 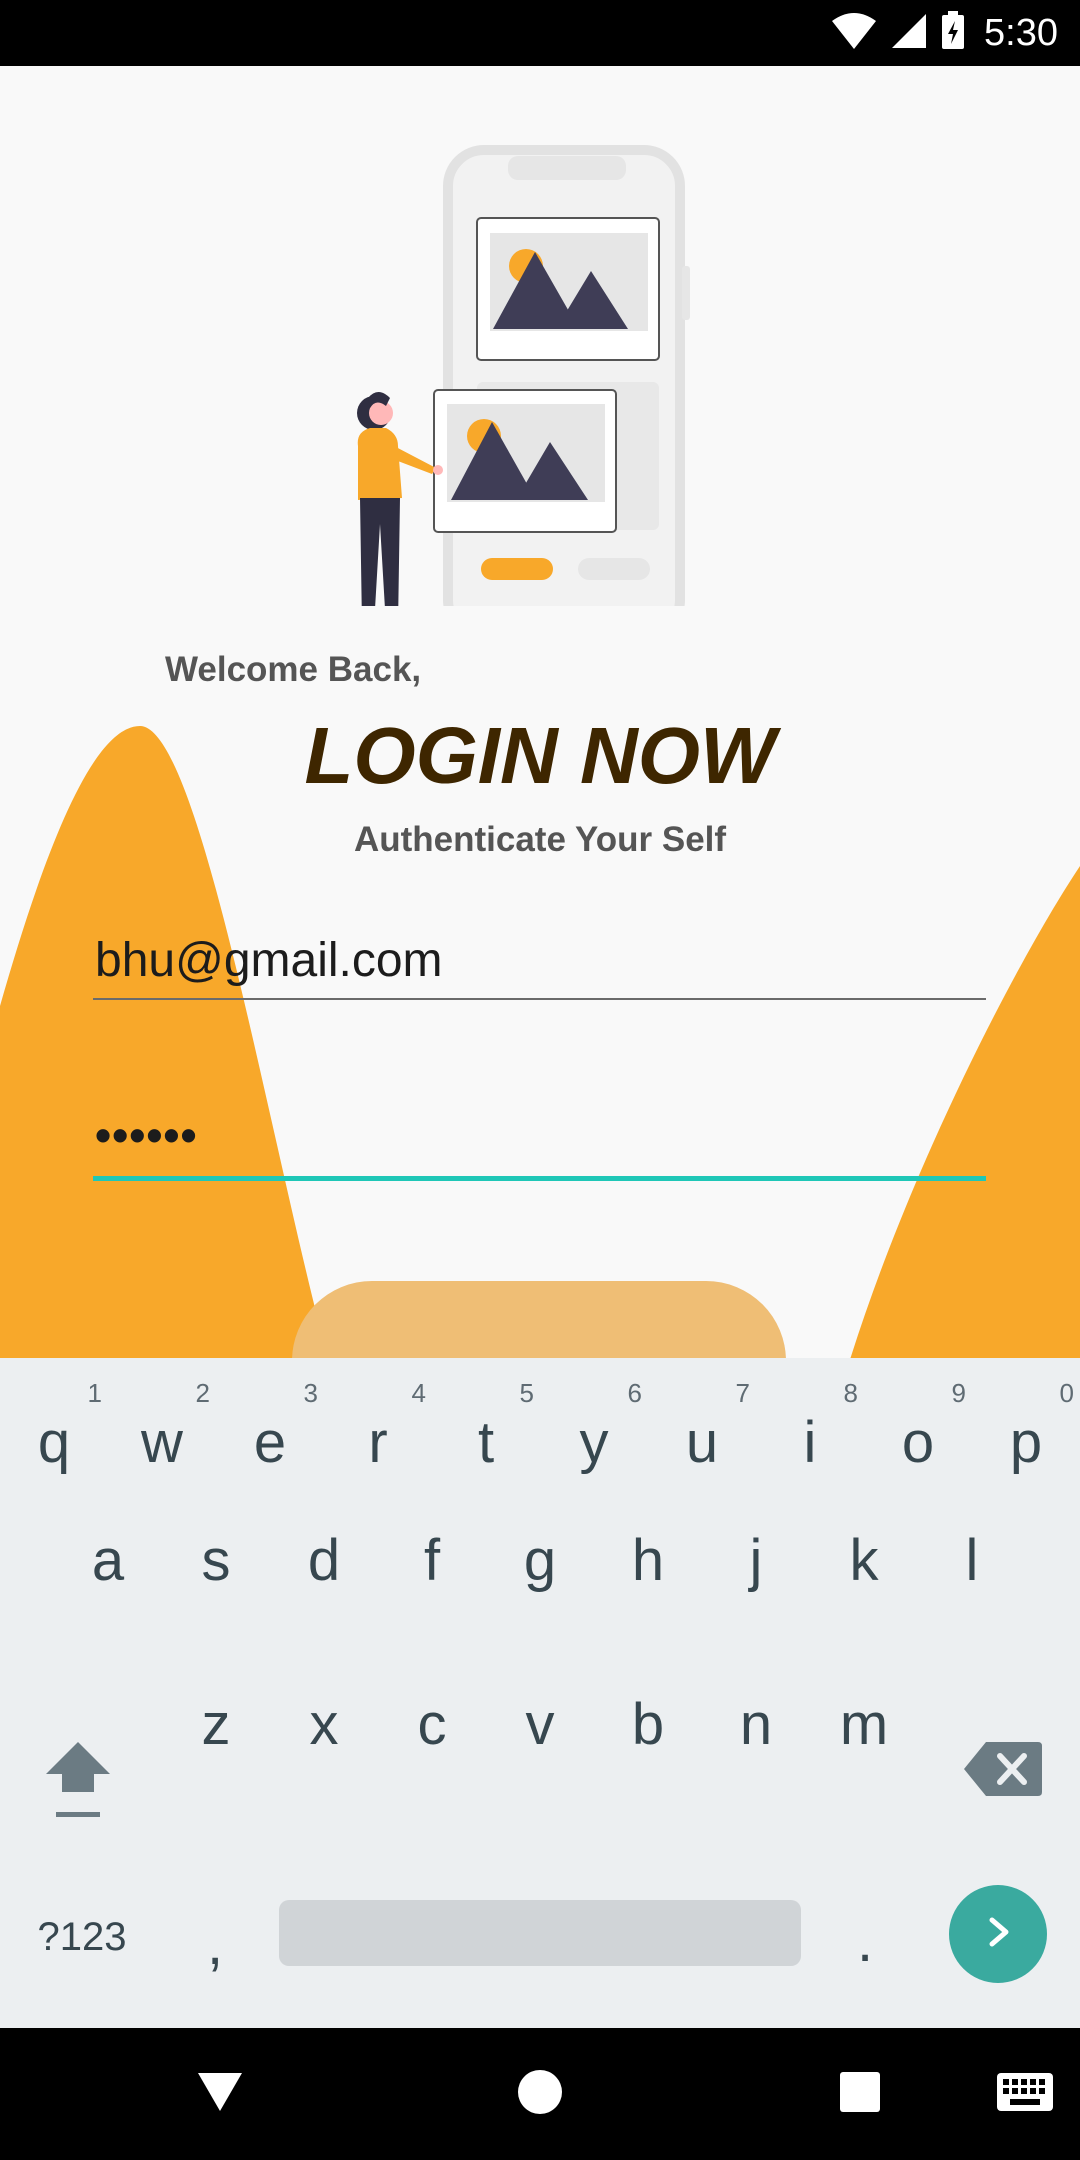 What do you see at coordinates (594, 1442) in the screenshot?
I see `key-label: y` at bounding box center [594, 1442].